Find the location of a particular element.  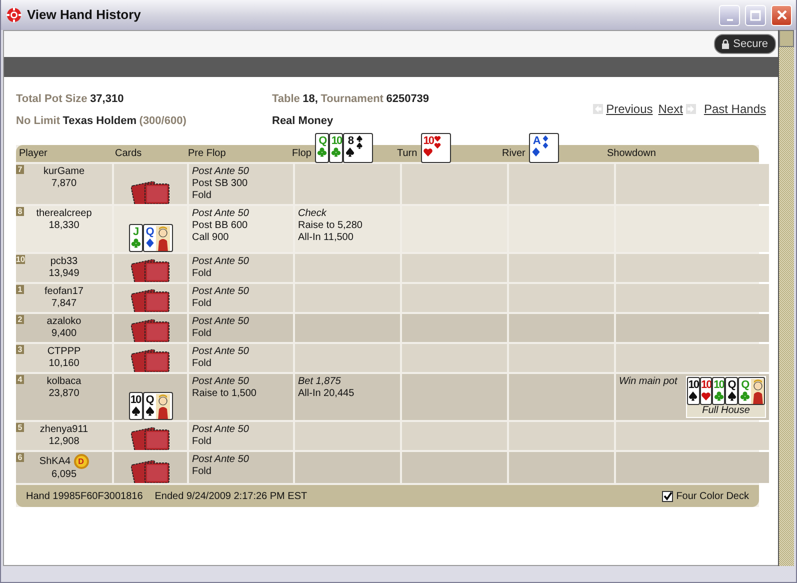

info-value: Real Money is located at coordinates (303, 121).